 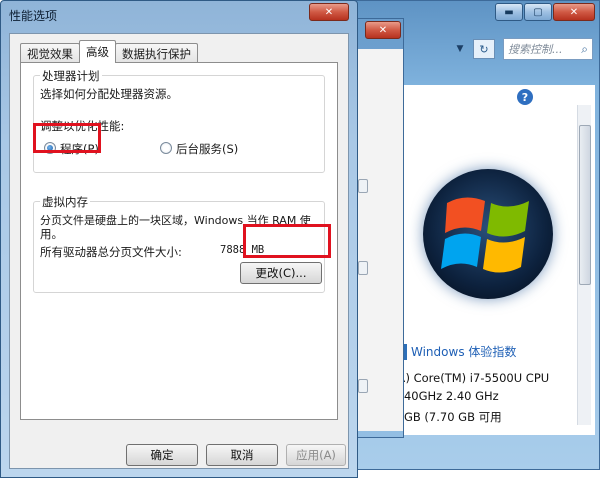 What do you see at coordinates (111, 252) in the screenshot?
I see `total-paging-label: 所有驱动器总分页文件大小:` at bounding box center [111, 252].